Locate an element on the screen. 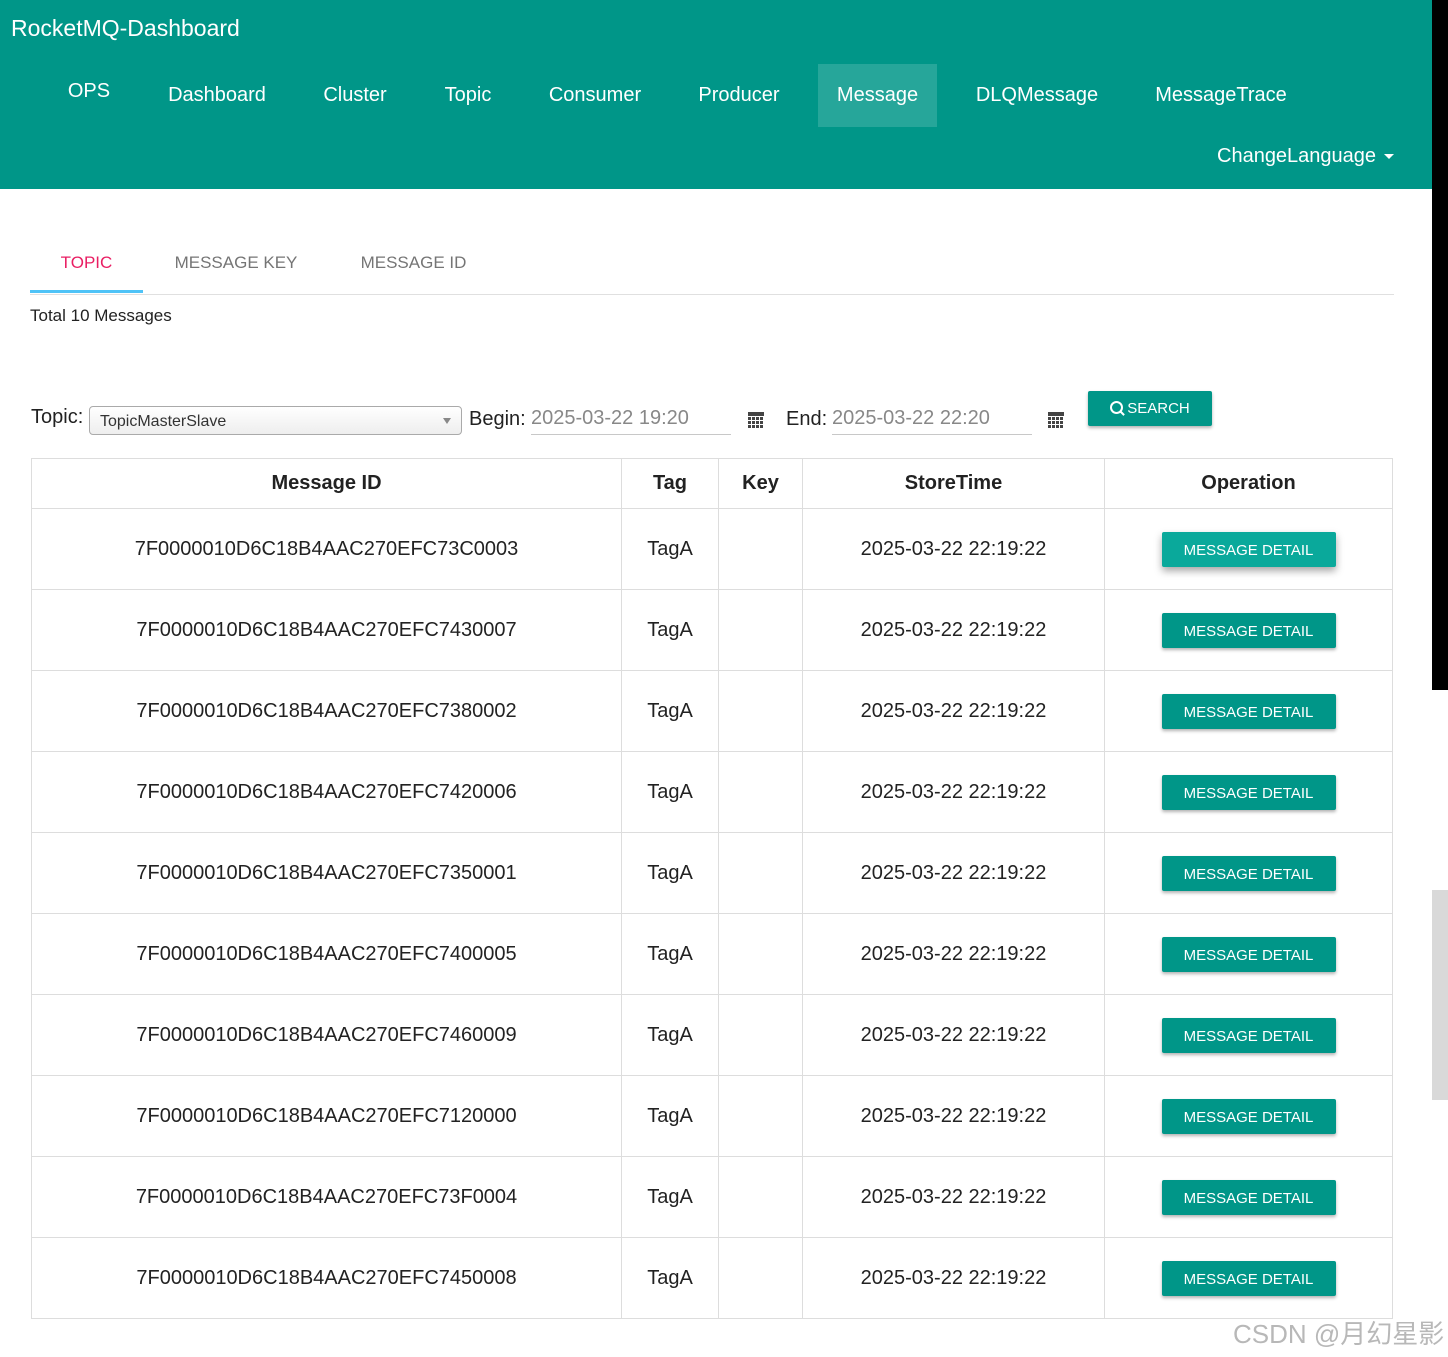 The image size is (1448, 1357). nav-item-dlqmessage: DLQMessage is located at coordinates (1037, 95).